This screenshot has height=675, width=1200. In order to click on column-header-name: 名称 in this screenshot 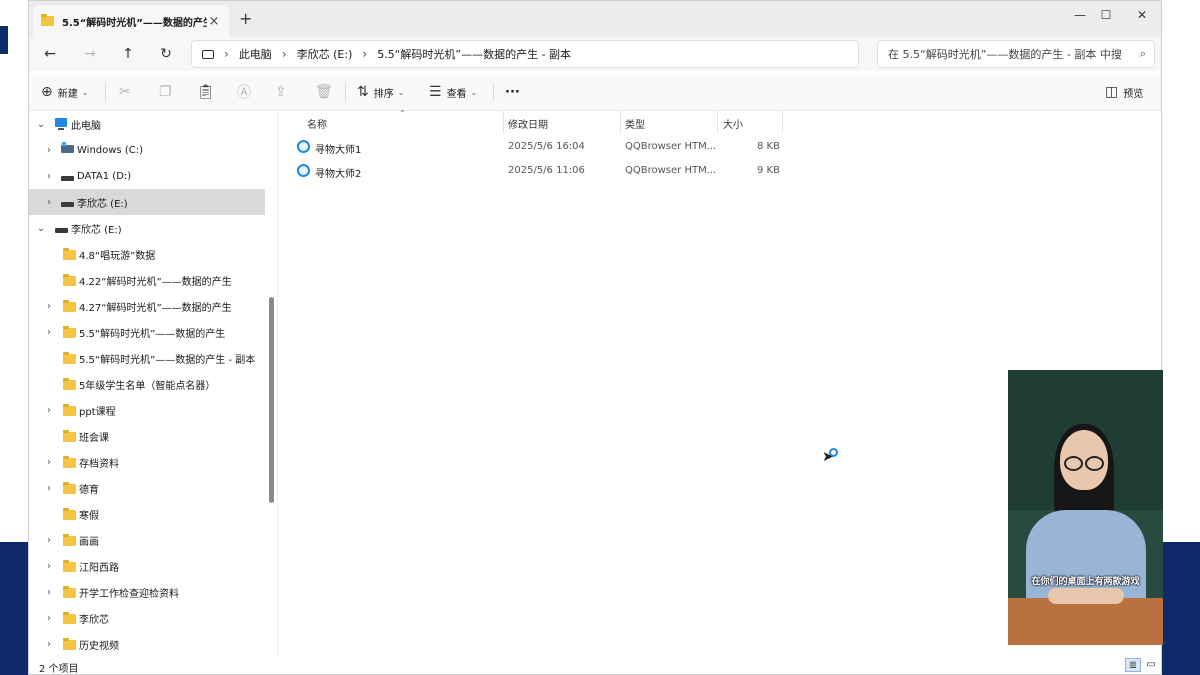, I will do `click(317, 123)`.